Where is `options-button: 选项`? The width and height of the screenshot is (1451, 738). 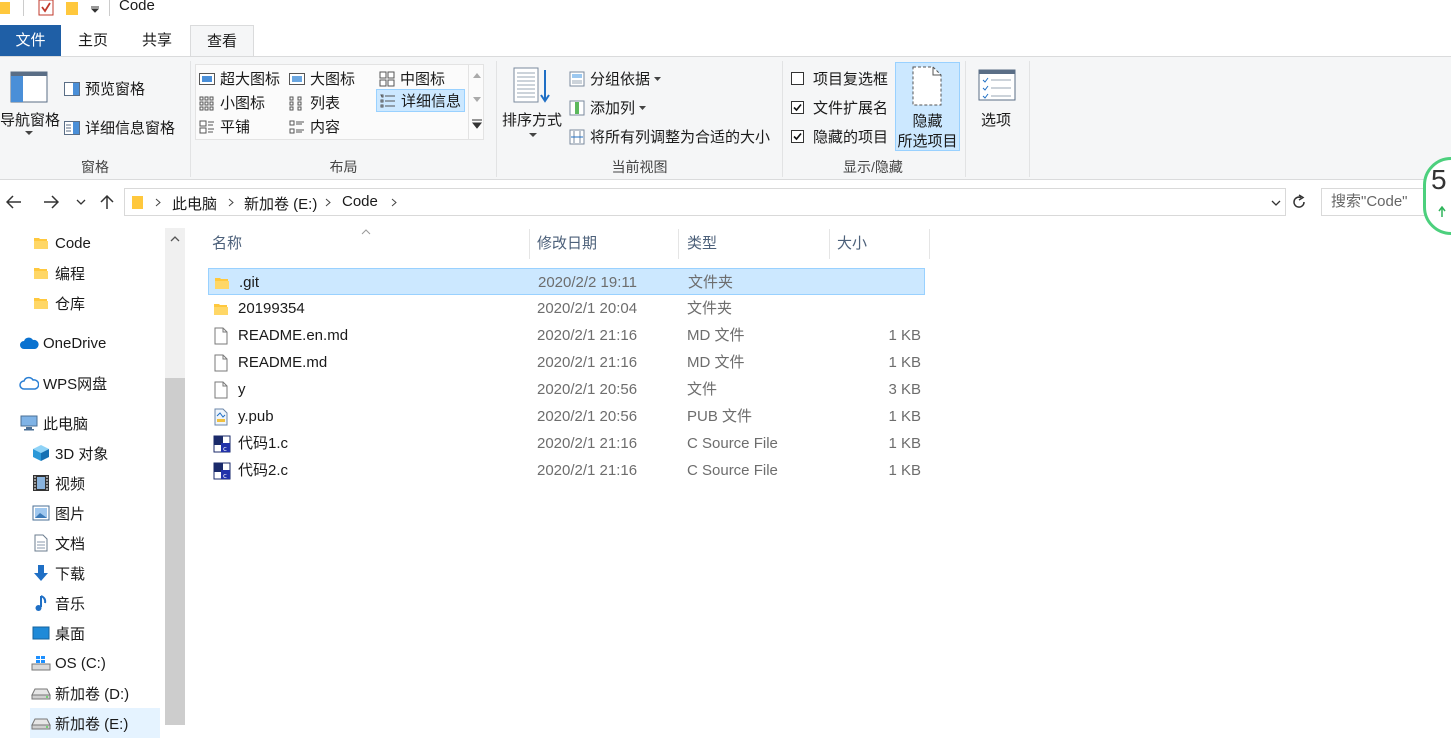 options-button: 选项 is located at coordinates (997, 100).